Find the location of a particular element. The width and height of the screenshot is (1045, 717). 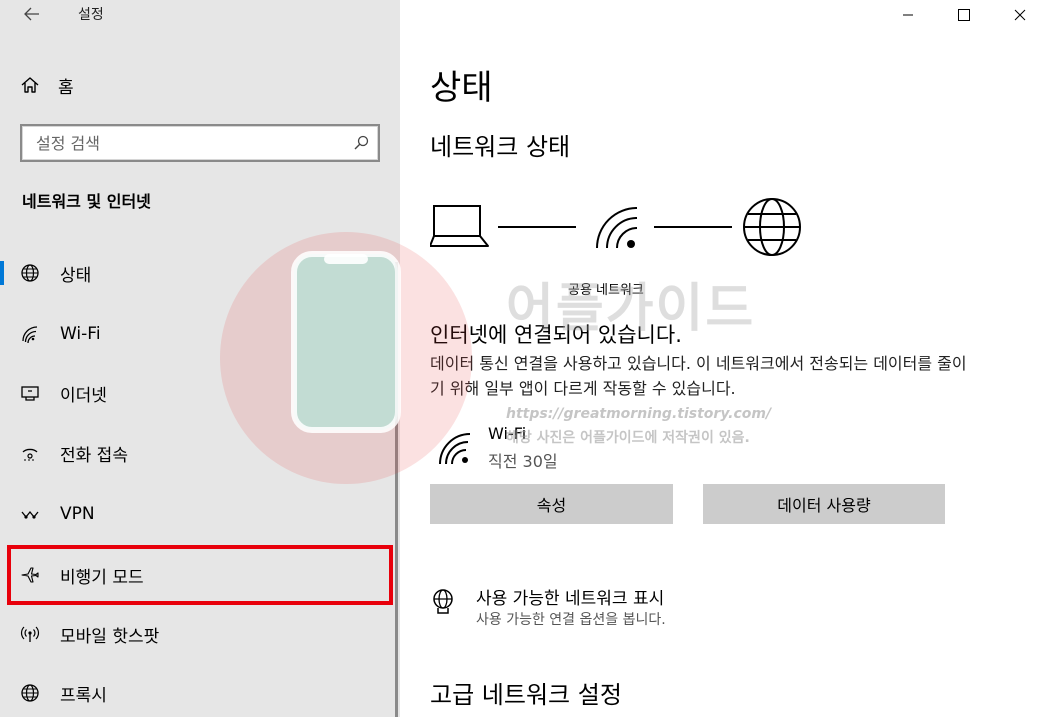

hotspot-icon is located at coordinates (30, 634).